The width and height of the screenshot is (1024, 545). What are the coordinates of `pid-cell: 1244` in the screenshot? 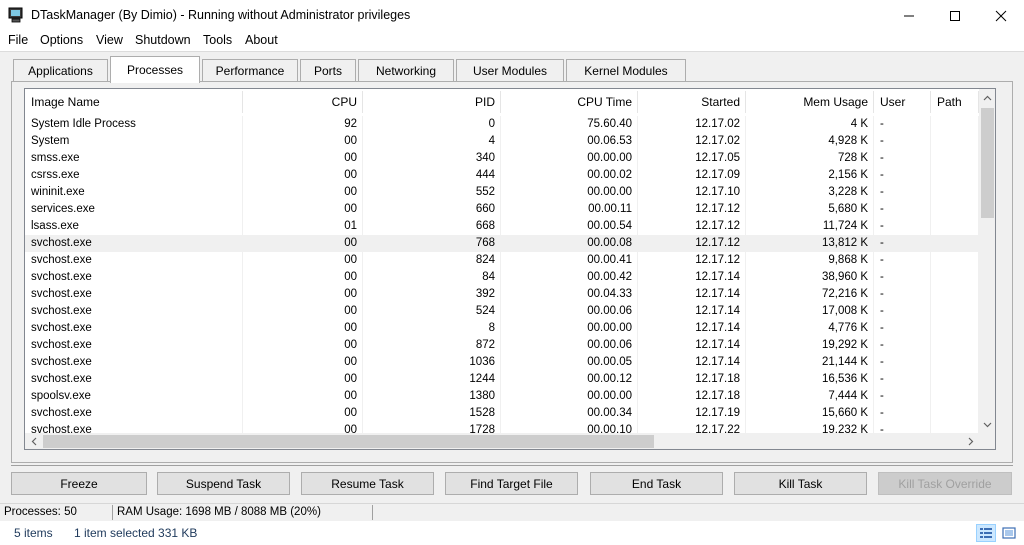 It's located at (482, 379).